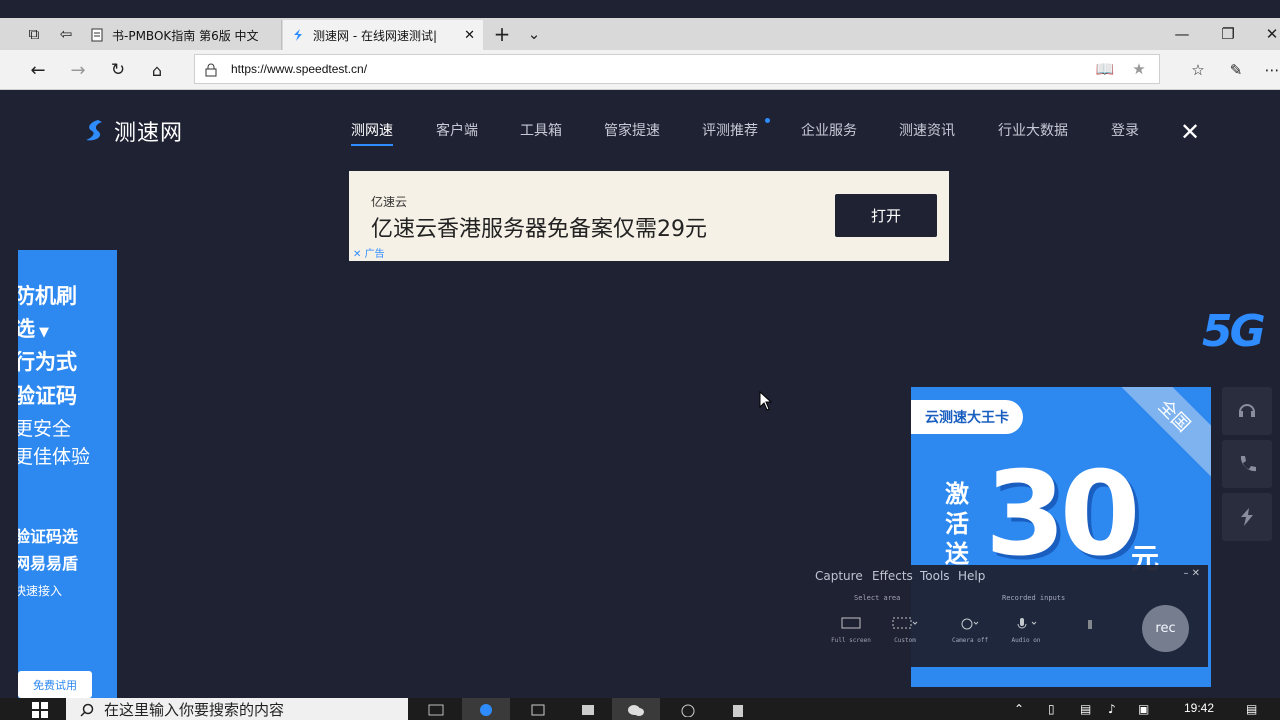 The height and width of the screenshot is (720, 1280). I want to click on section-recorded-inputs: Recorded inputs, so click(1034, 598).